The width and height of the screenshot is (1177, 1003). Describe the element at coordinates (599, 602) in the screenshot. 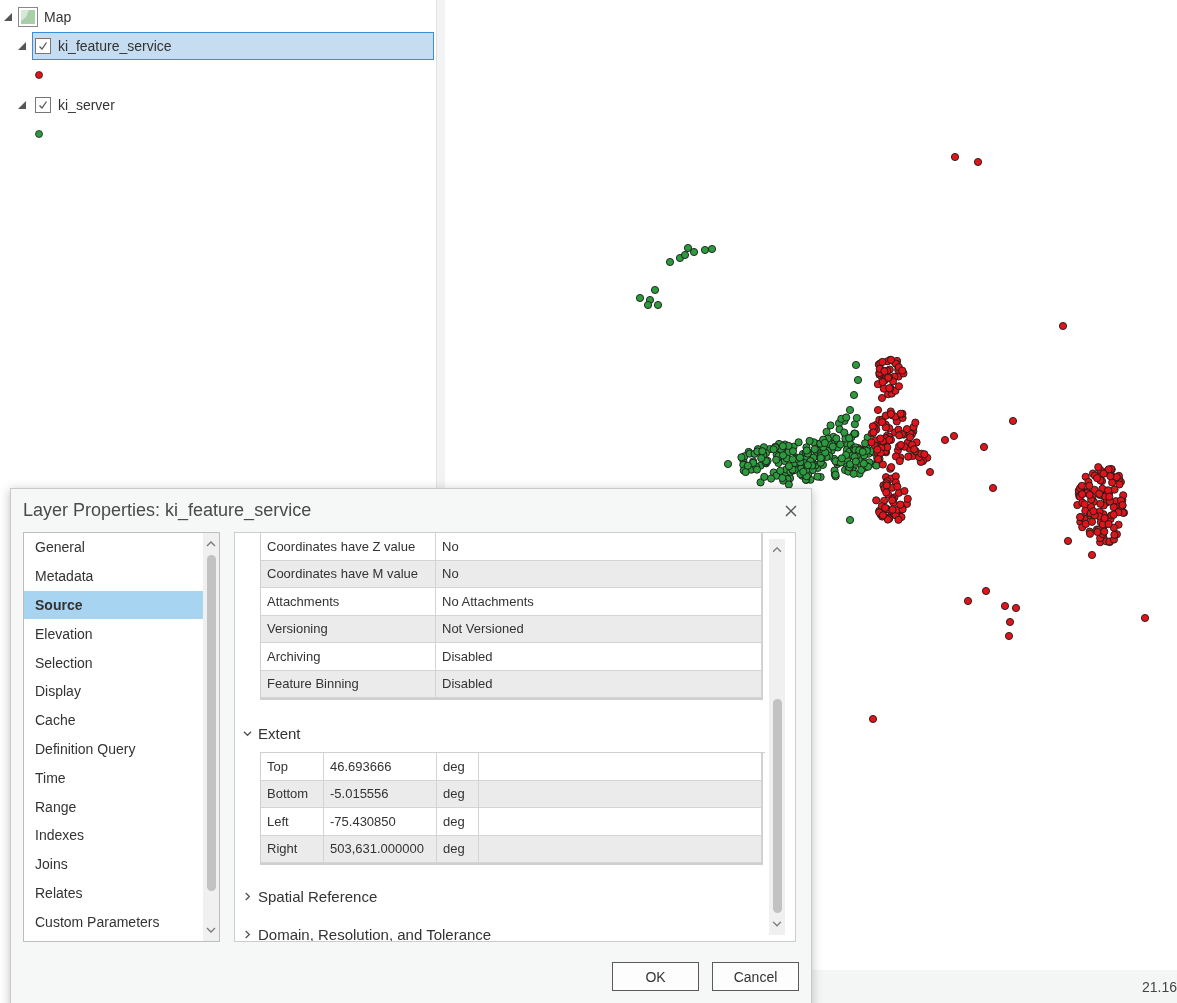

I see `property-value: No Attachments` at that location.